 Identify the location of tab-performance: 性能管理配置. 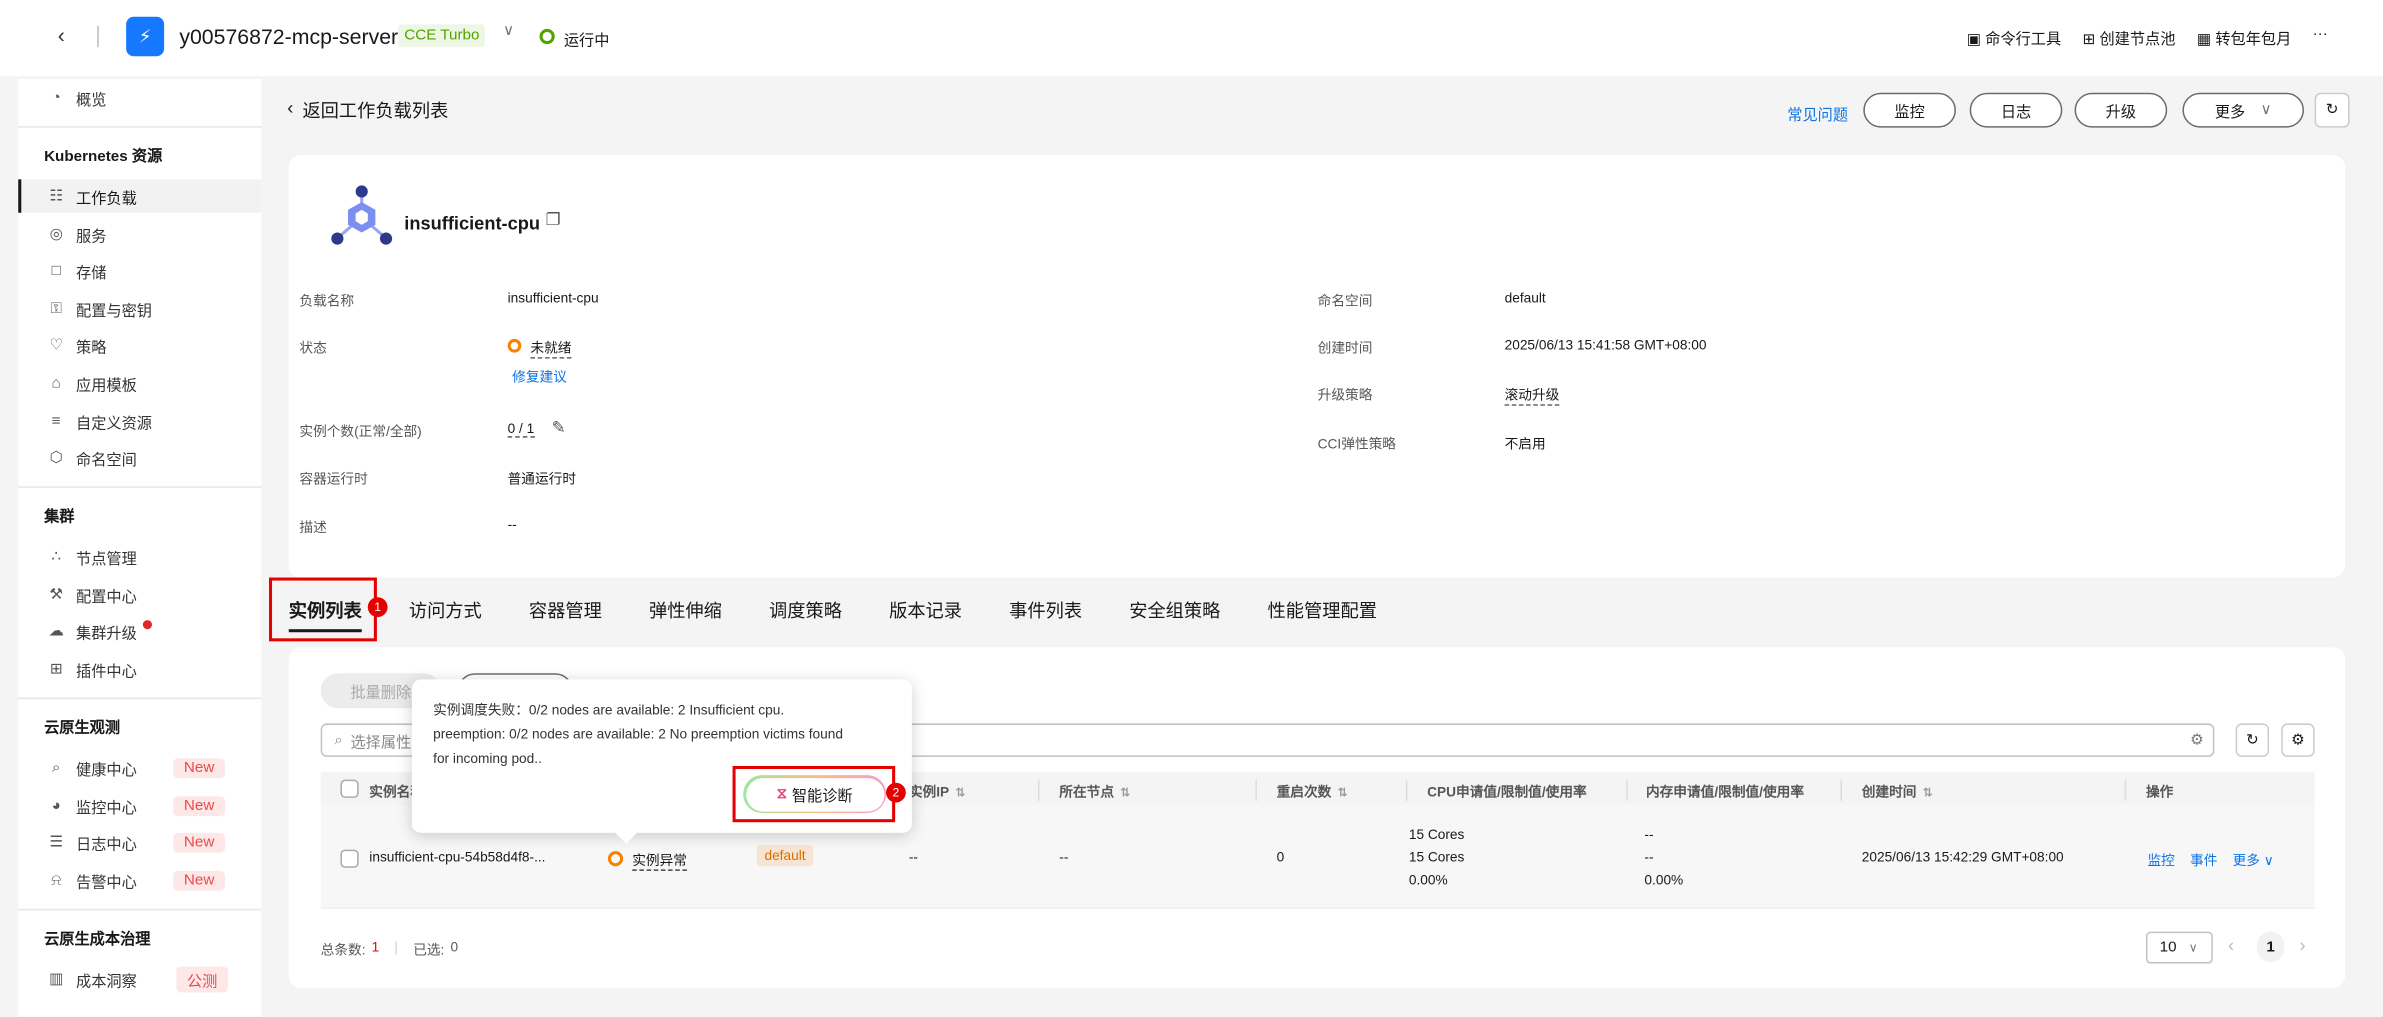
(1322, 610).